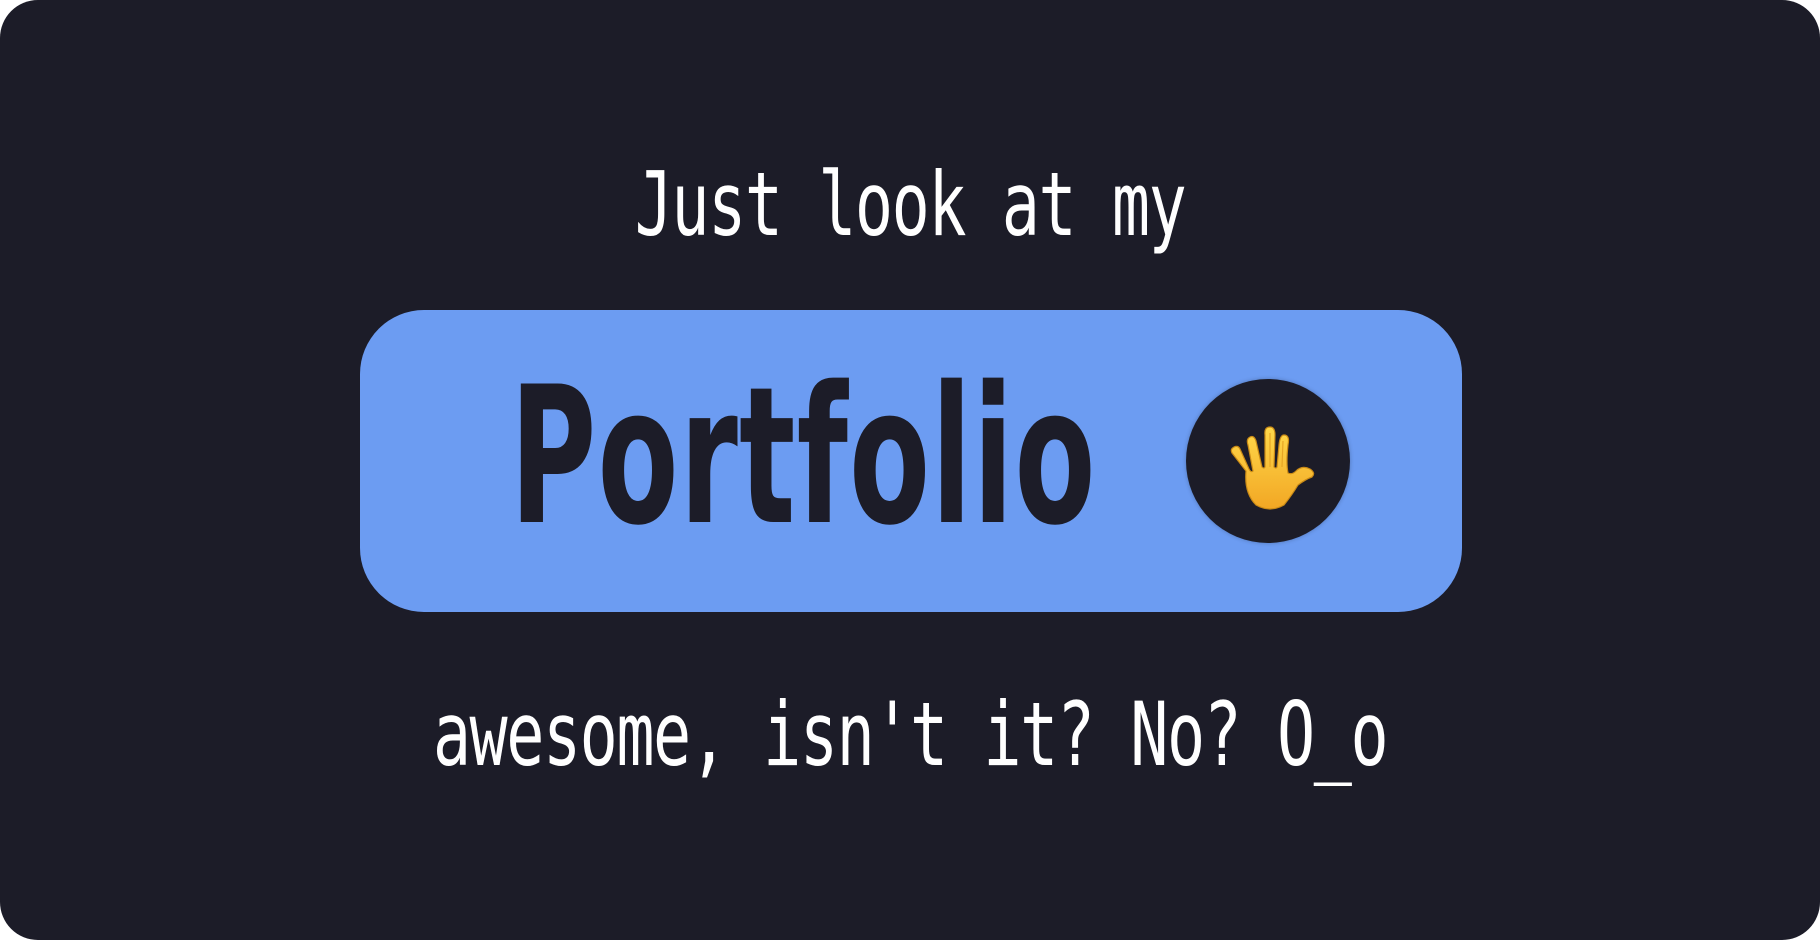  What do you see at coordinates (803, 456) in the screenshot?
I see `portfolio-title: Portfolio` at bounding box center [803, 456].